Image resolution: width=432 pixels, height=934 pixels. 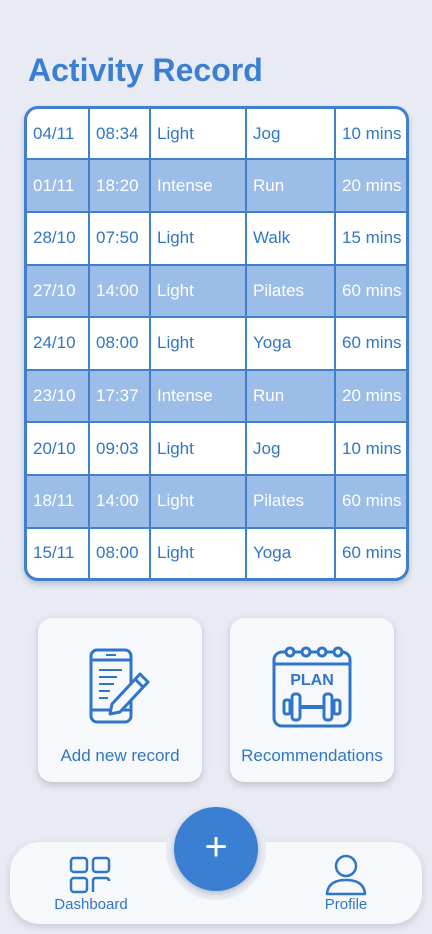 I want to click on add-record-label: Add new record, so click(x=120, y=755).